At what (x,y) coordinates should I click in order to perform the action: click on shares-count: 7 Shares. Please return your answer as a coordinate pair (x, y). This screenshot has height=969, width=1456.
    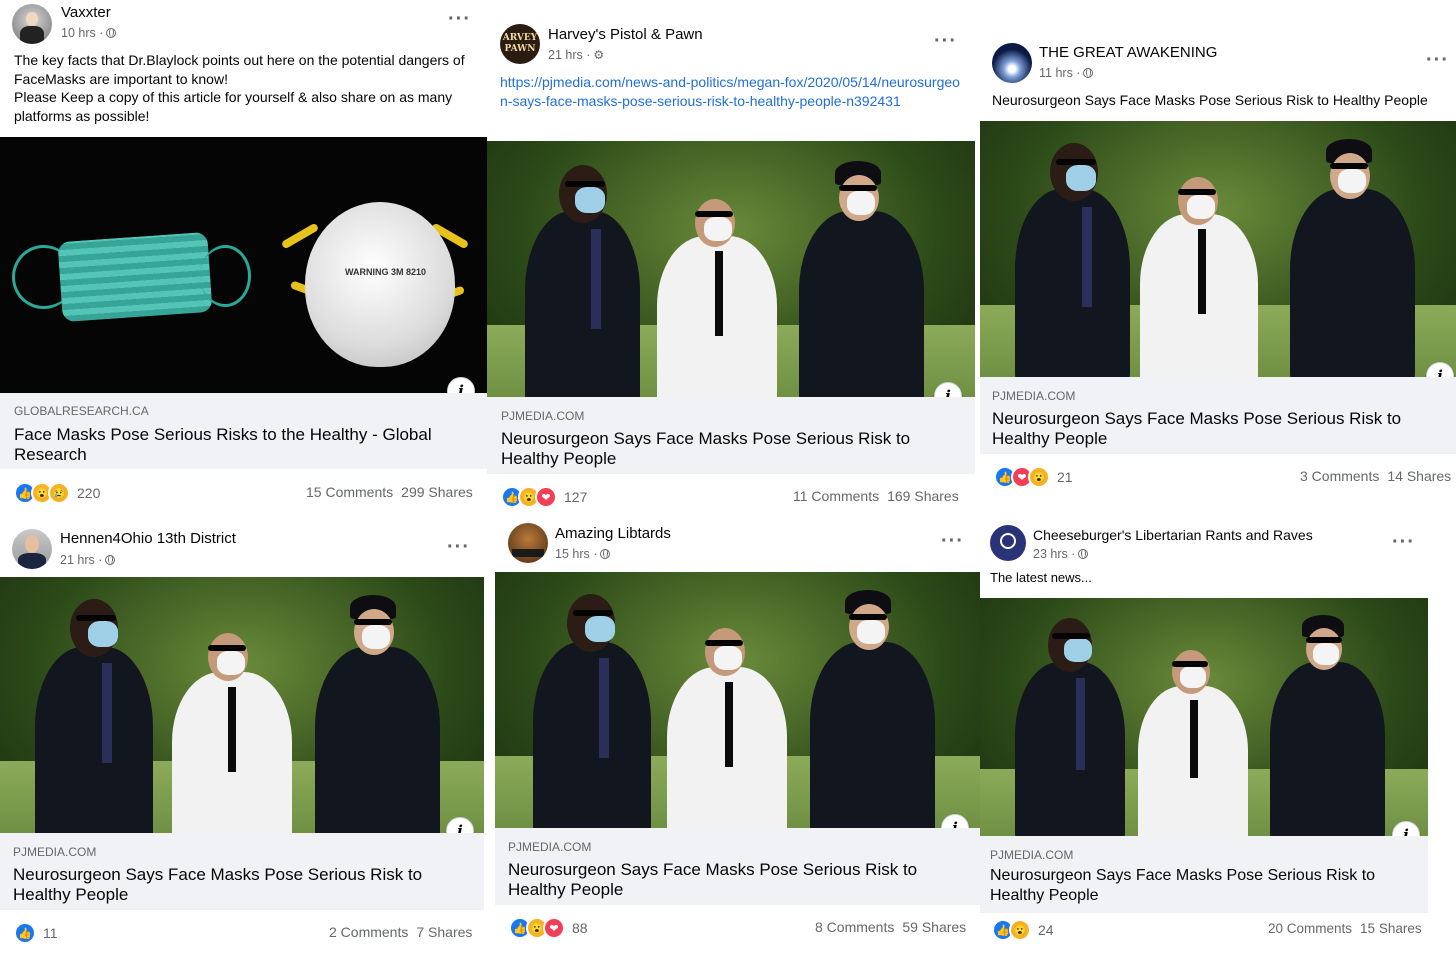
    Looking at the image, I should click on (444, 932).